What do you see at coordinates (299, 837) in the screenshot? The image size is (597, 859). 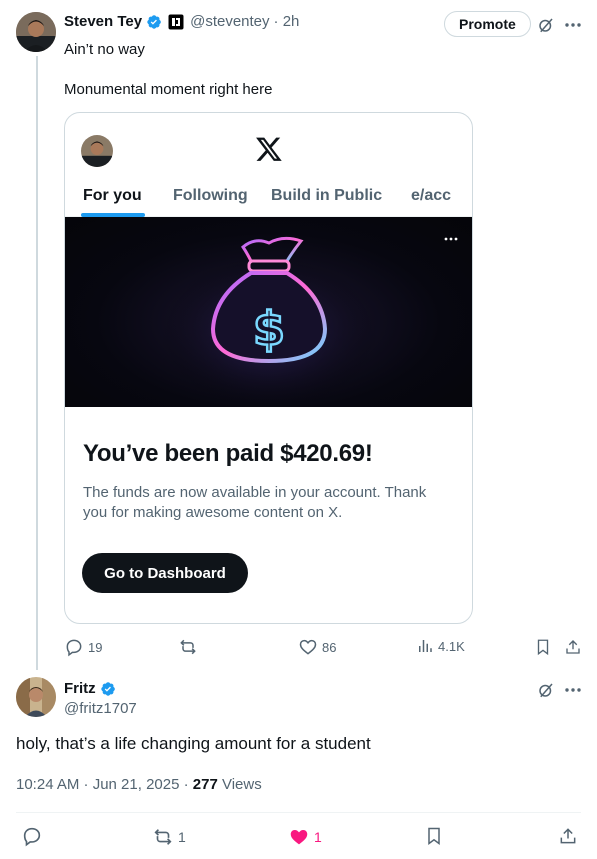 I see `liked-heart-icon` at bounding box center [299, 837].